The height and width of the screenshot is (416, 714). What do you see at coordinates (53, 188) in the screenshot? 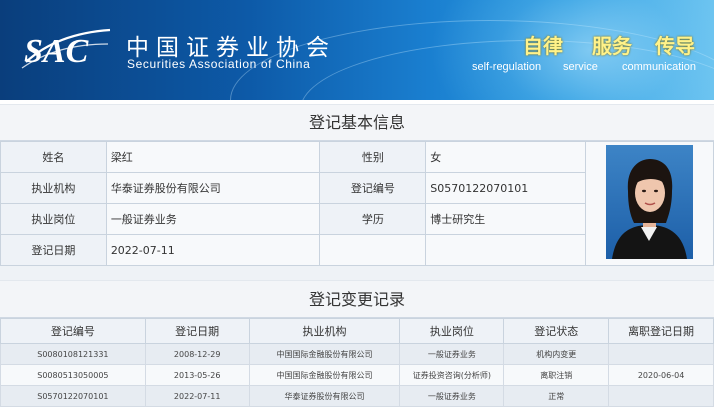
I see `institution-label: 执业机构` at bounding box center [53, 188].